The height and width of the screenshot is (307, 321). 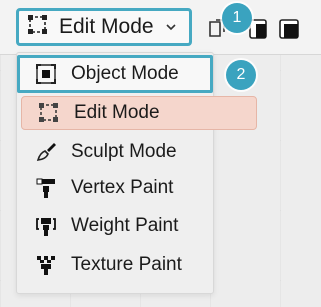 What do you see at coordinates (46, 226) in the screenshot?
I see `weight-paint-icon` at bounding box center [46, 226].